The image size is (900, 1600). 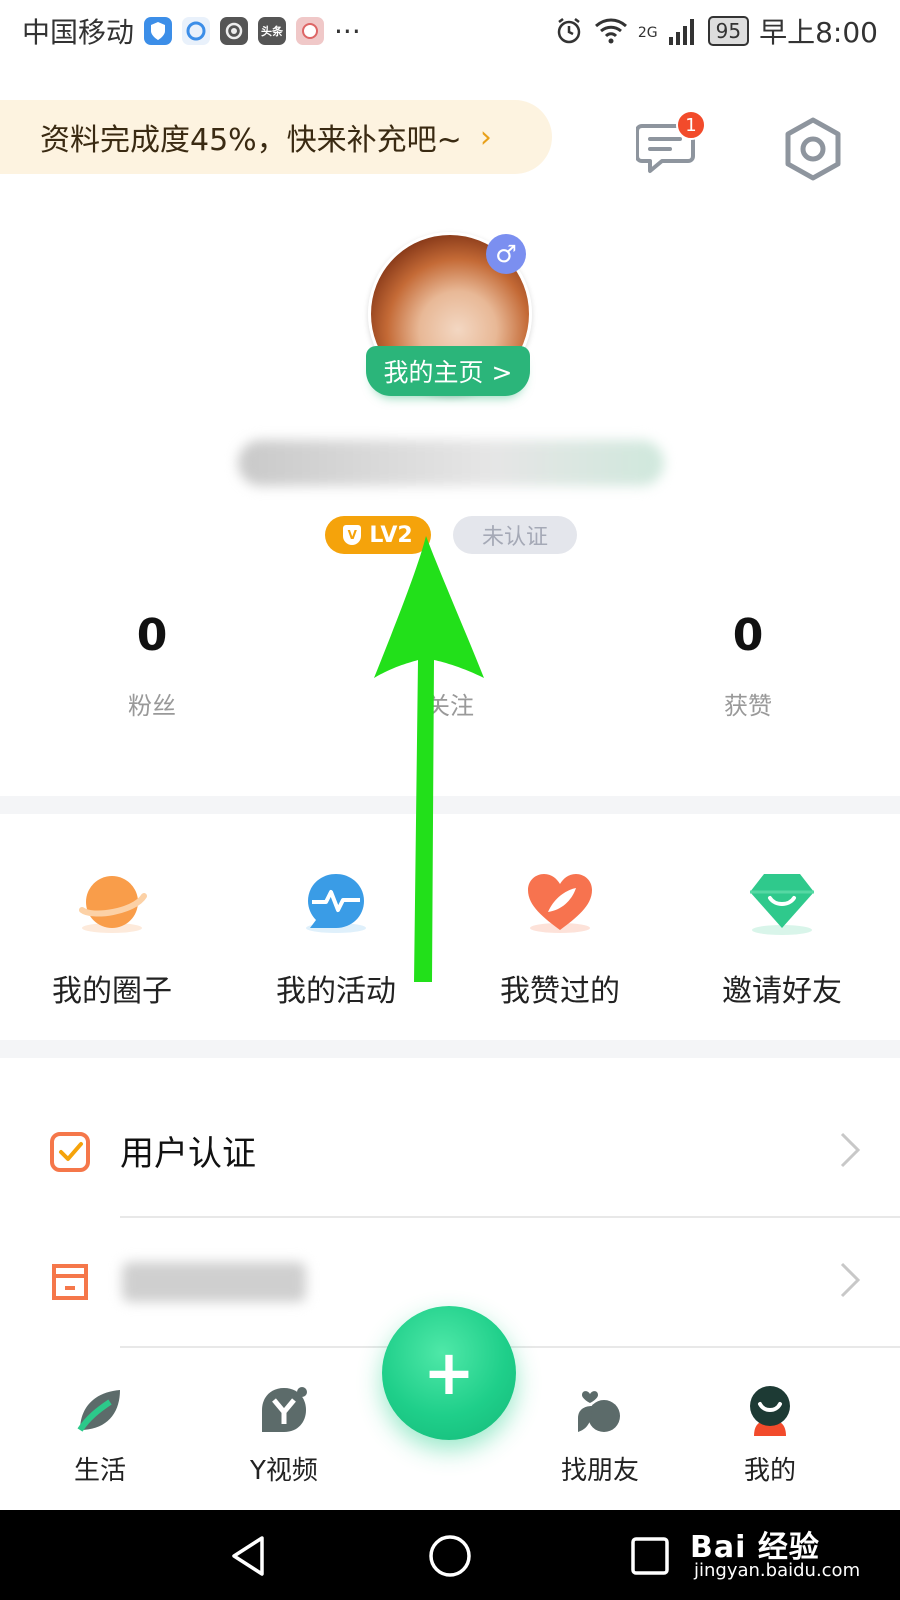 I want to click on verify-checkbox-icon, so click(x=70, y=1152).